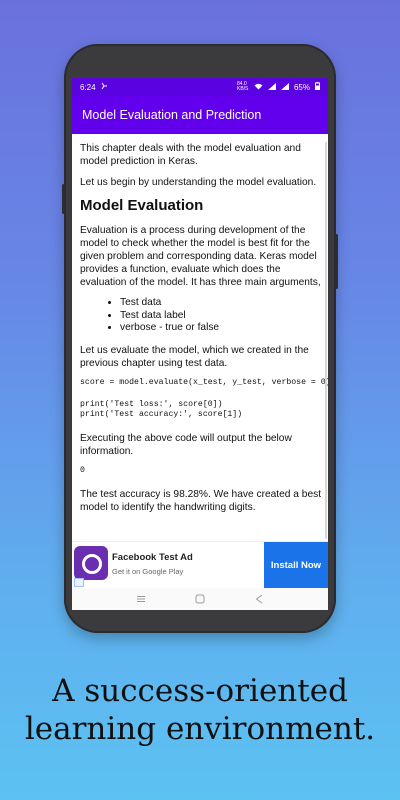 The height and width of the screenshot is (800, 400). I want to click on page-title: Model Evaluation and Prediction, so click(172, 115).